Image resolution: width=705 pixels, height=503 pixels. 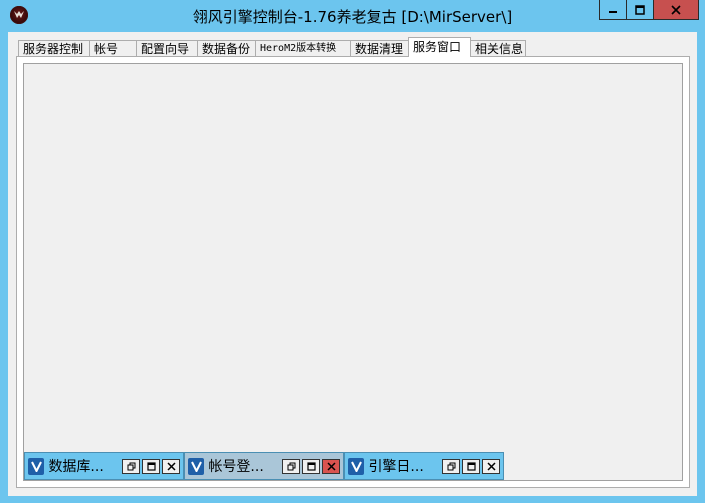 I want to click on minimize-icon, so click(x=613, y=11).